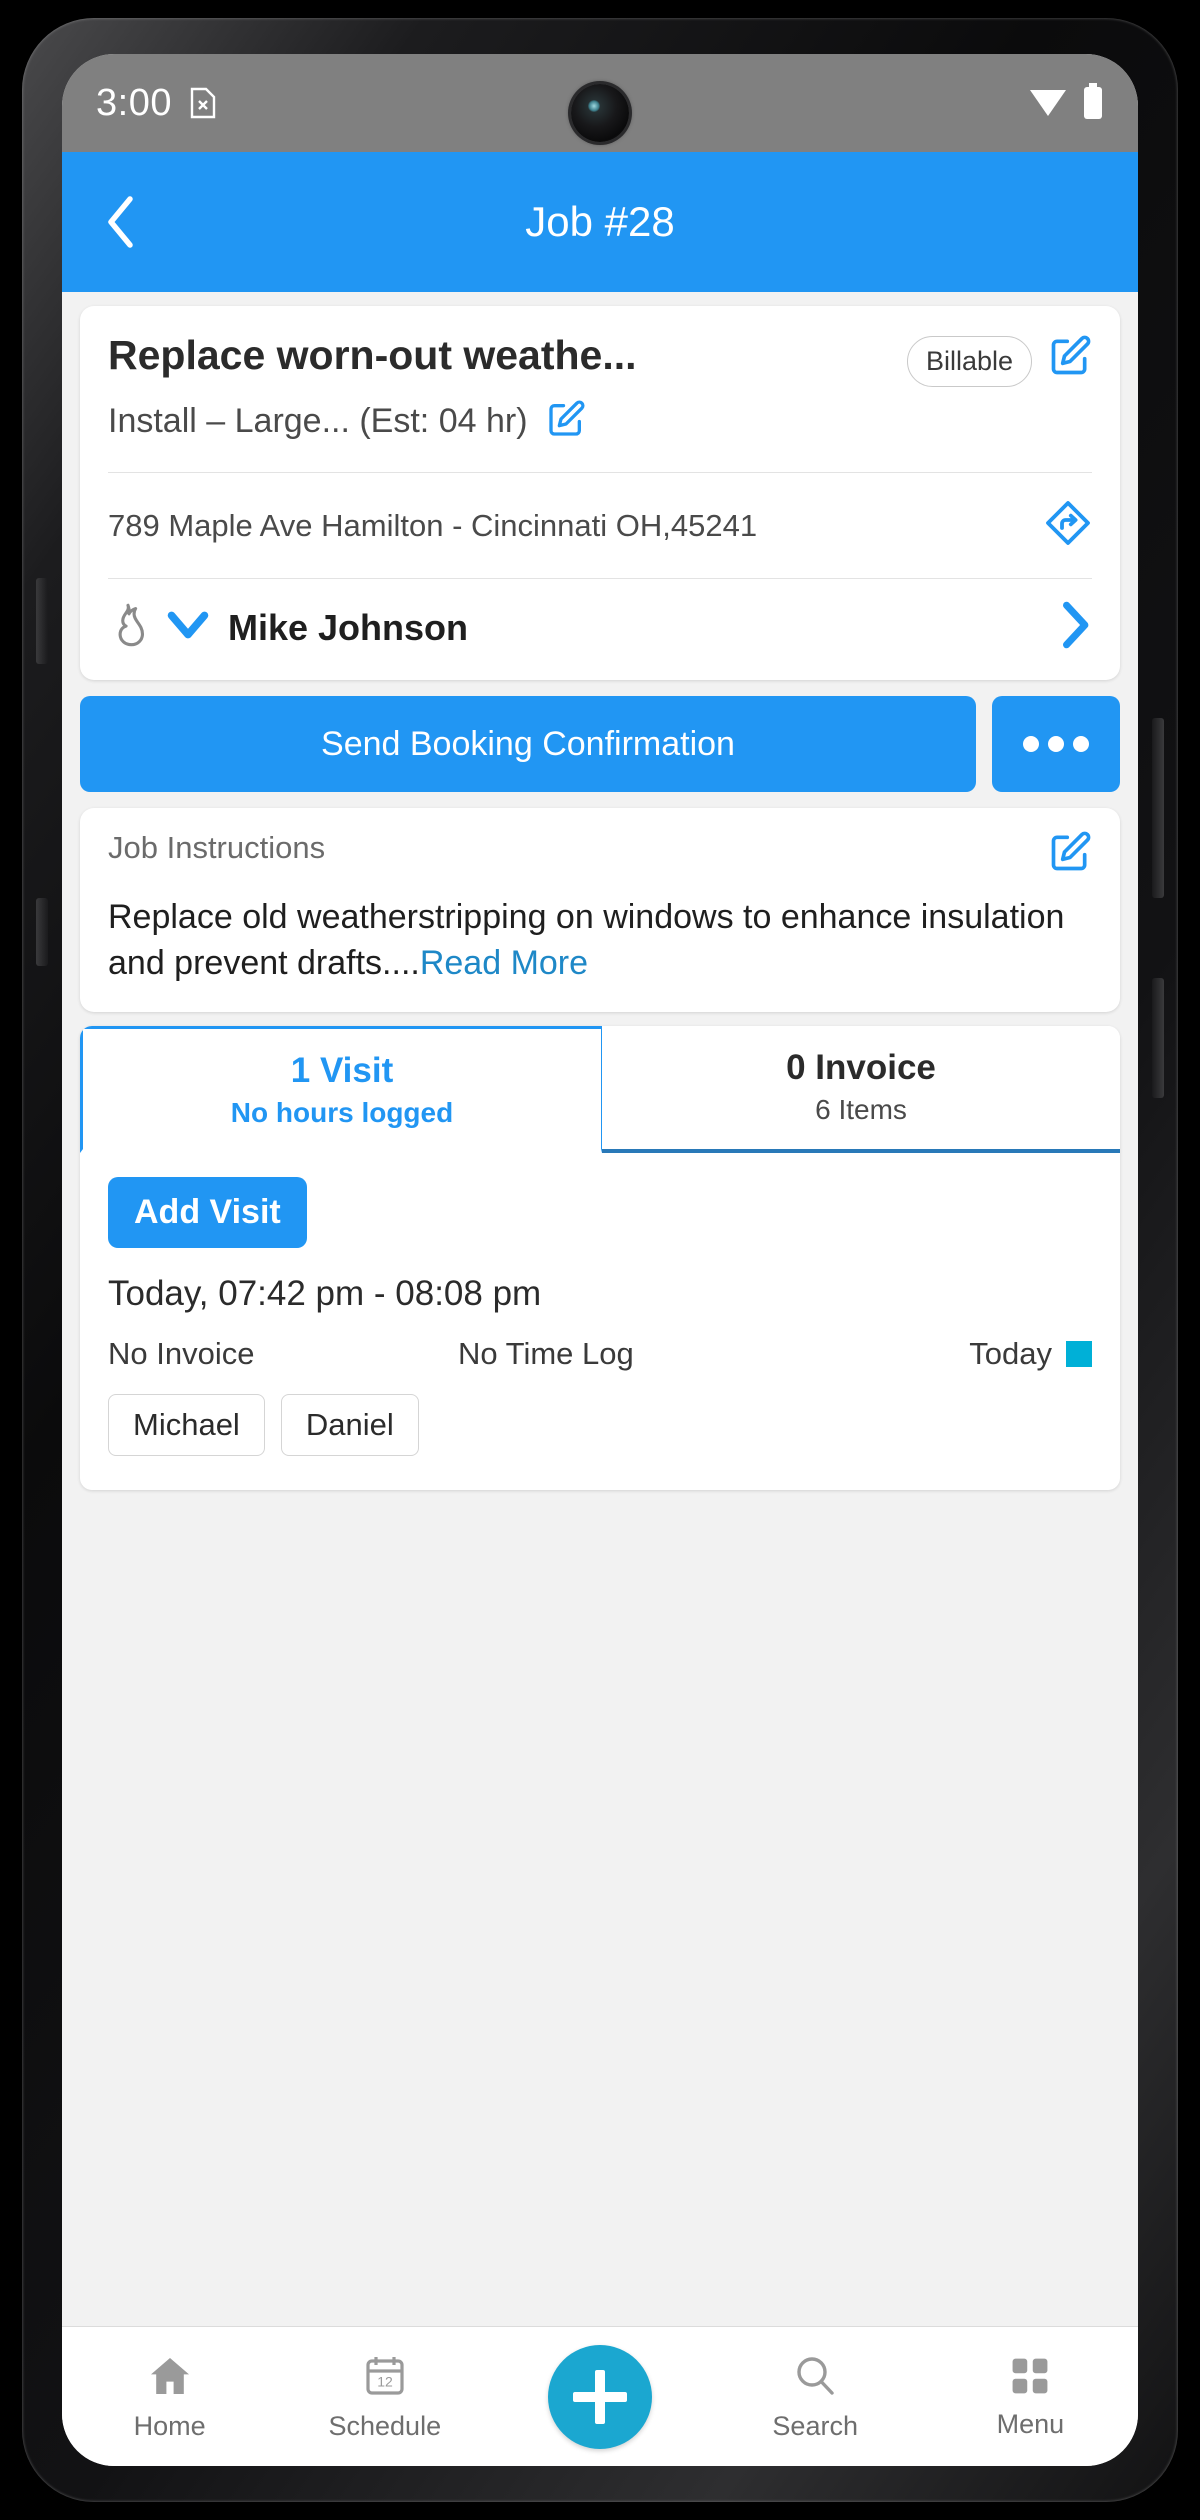 The height and width of the screenshot is (2520, 1200). What do you see at coordinates (181, 1354) in the screenshot?
I see `visit-invoice-status: No Invoice` at bounding box center [181, 1354].